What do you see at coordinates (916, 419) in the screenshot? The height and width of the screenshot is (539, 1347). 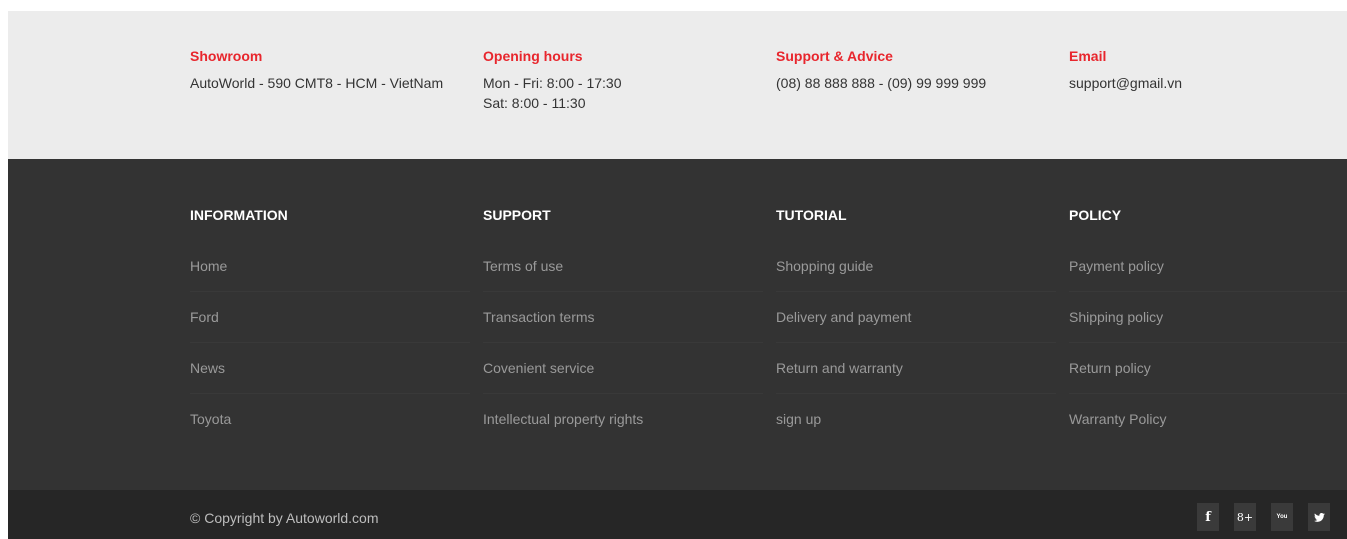 I see `link-sign-up: sign up` at bounding box center [916, 419].